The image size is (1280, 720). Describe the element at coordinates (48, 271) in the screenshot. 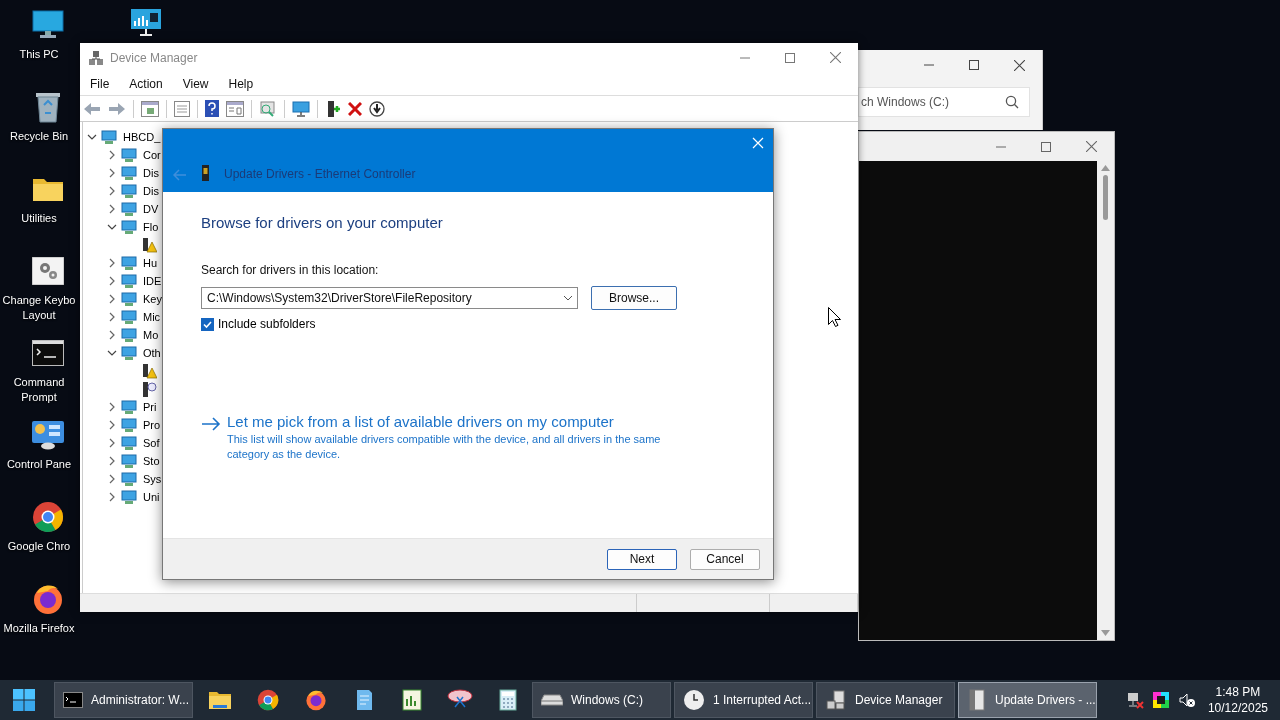

I see `gears-icon` at that location.